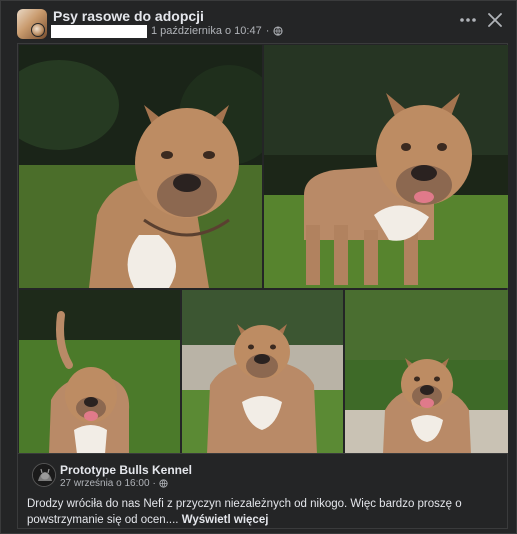  I want to click on close-button, so click(495, 20).